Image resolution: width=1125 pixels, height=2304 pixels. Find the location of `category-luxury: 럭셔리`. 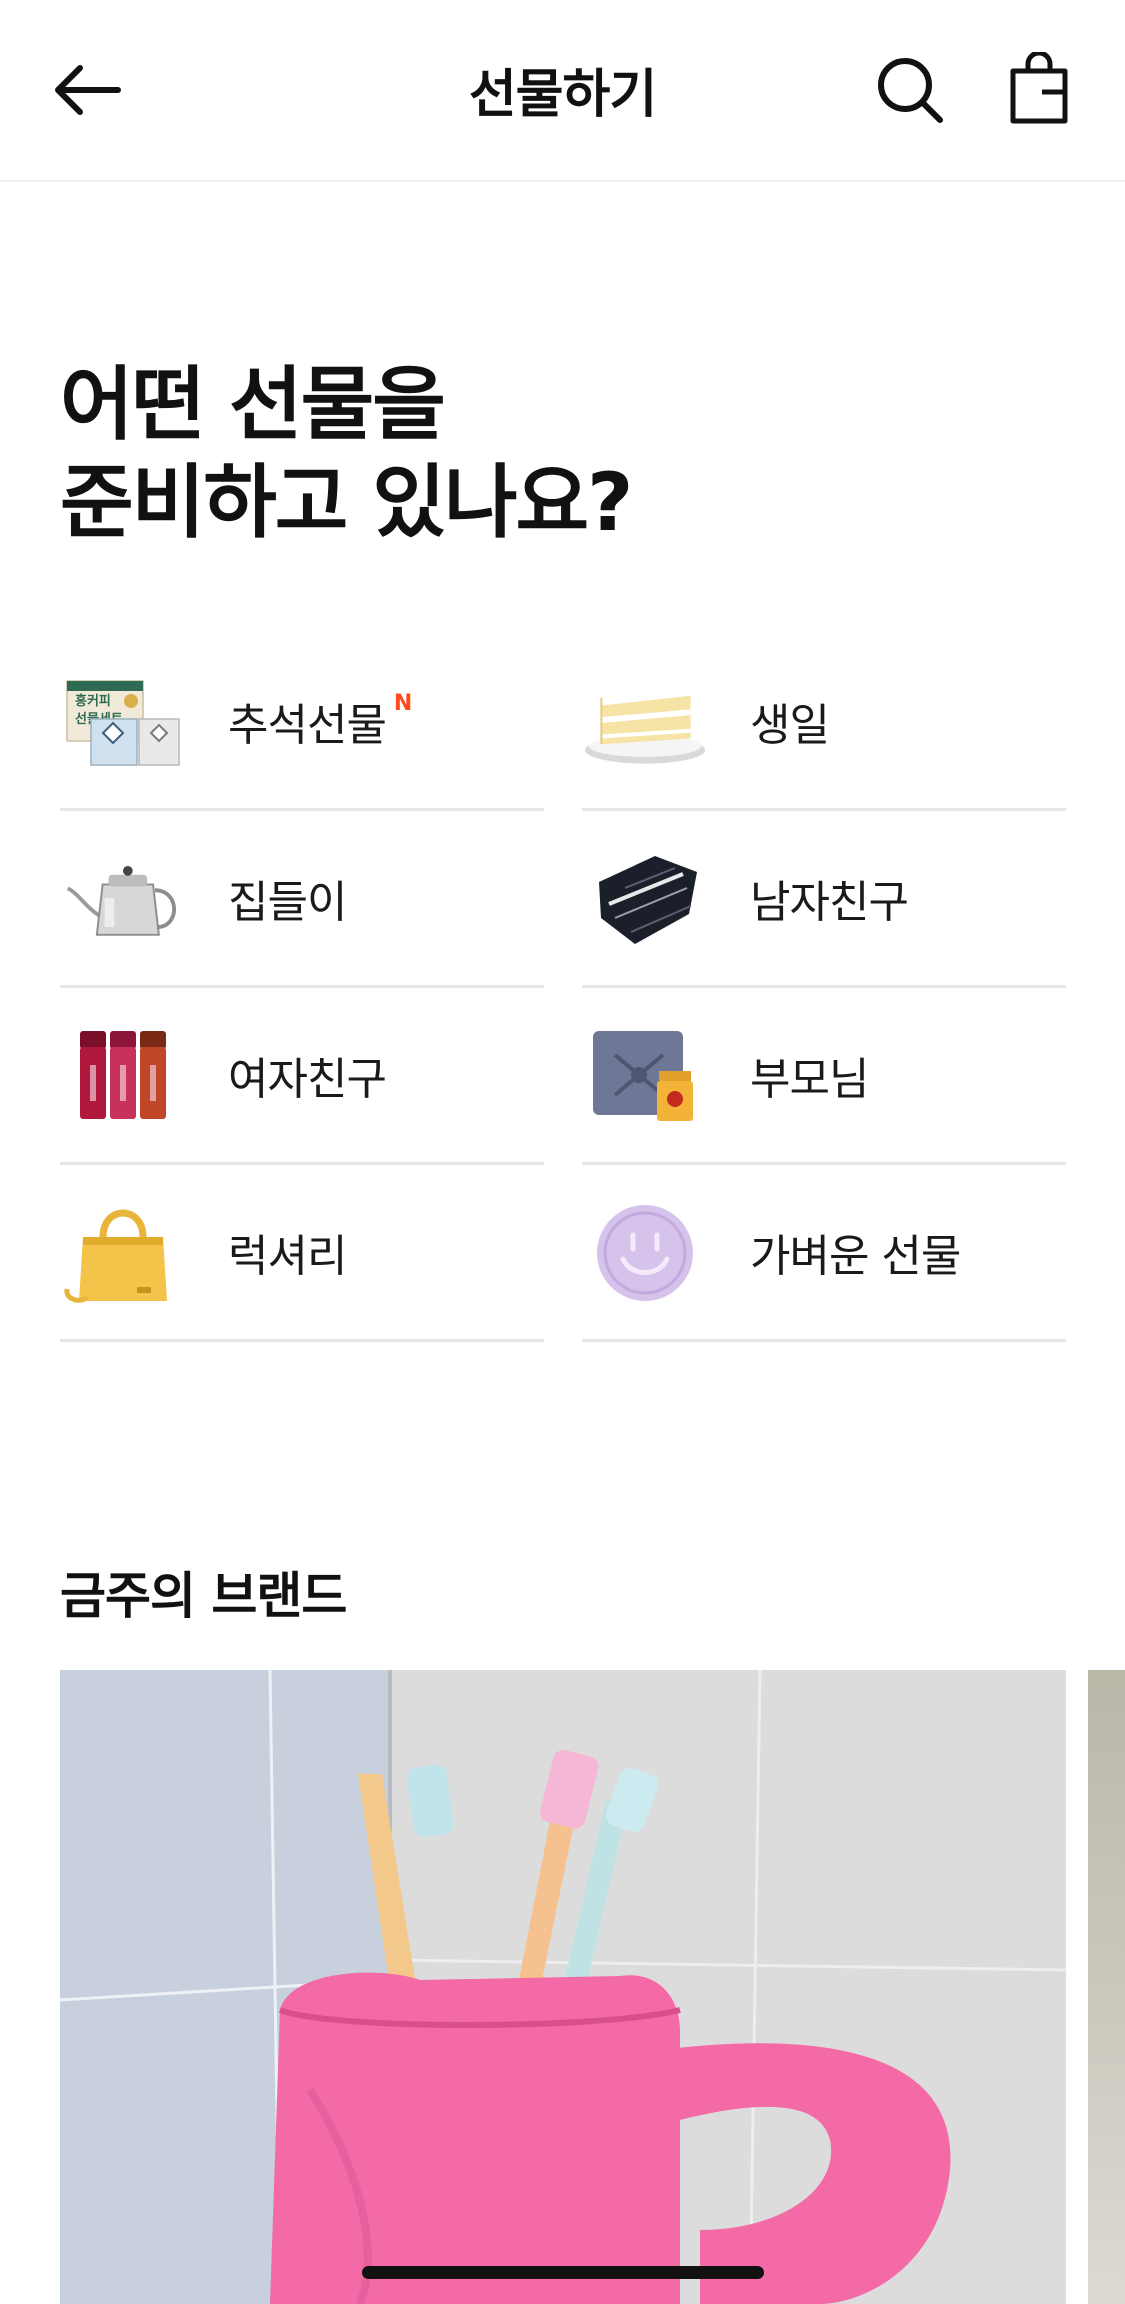

category-luxury: 럭셔리 is located at coordinates (302, 1253).